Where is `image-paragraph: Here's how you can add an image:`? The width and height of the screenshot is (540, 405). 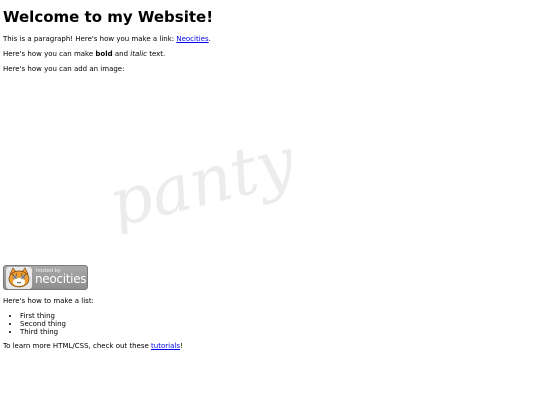 image-paragraph: Here's how you can add an image: is located at coordinates (64, 69).